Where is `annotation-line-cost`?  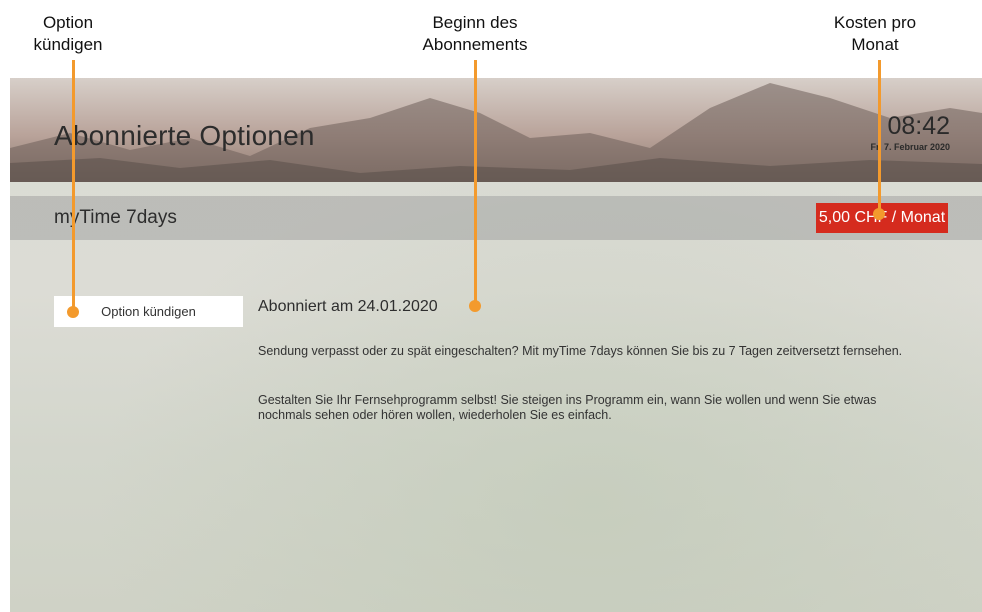
annotation-line-cost is located at coordinates (879, 137).